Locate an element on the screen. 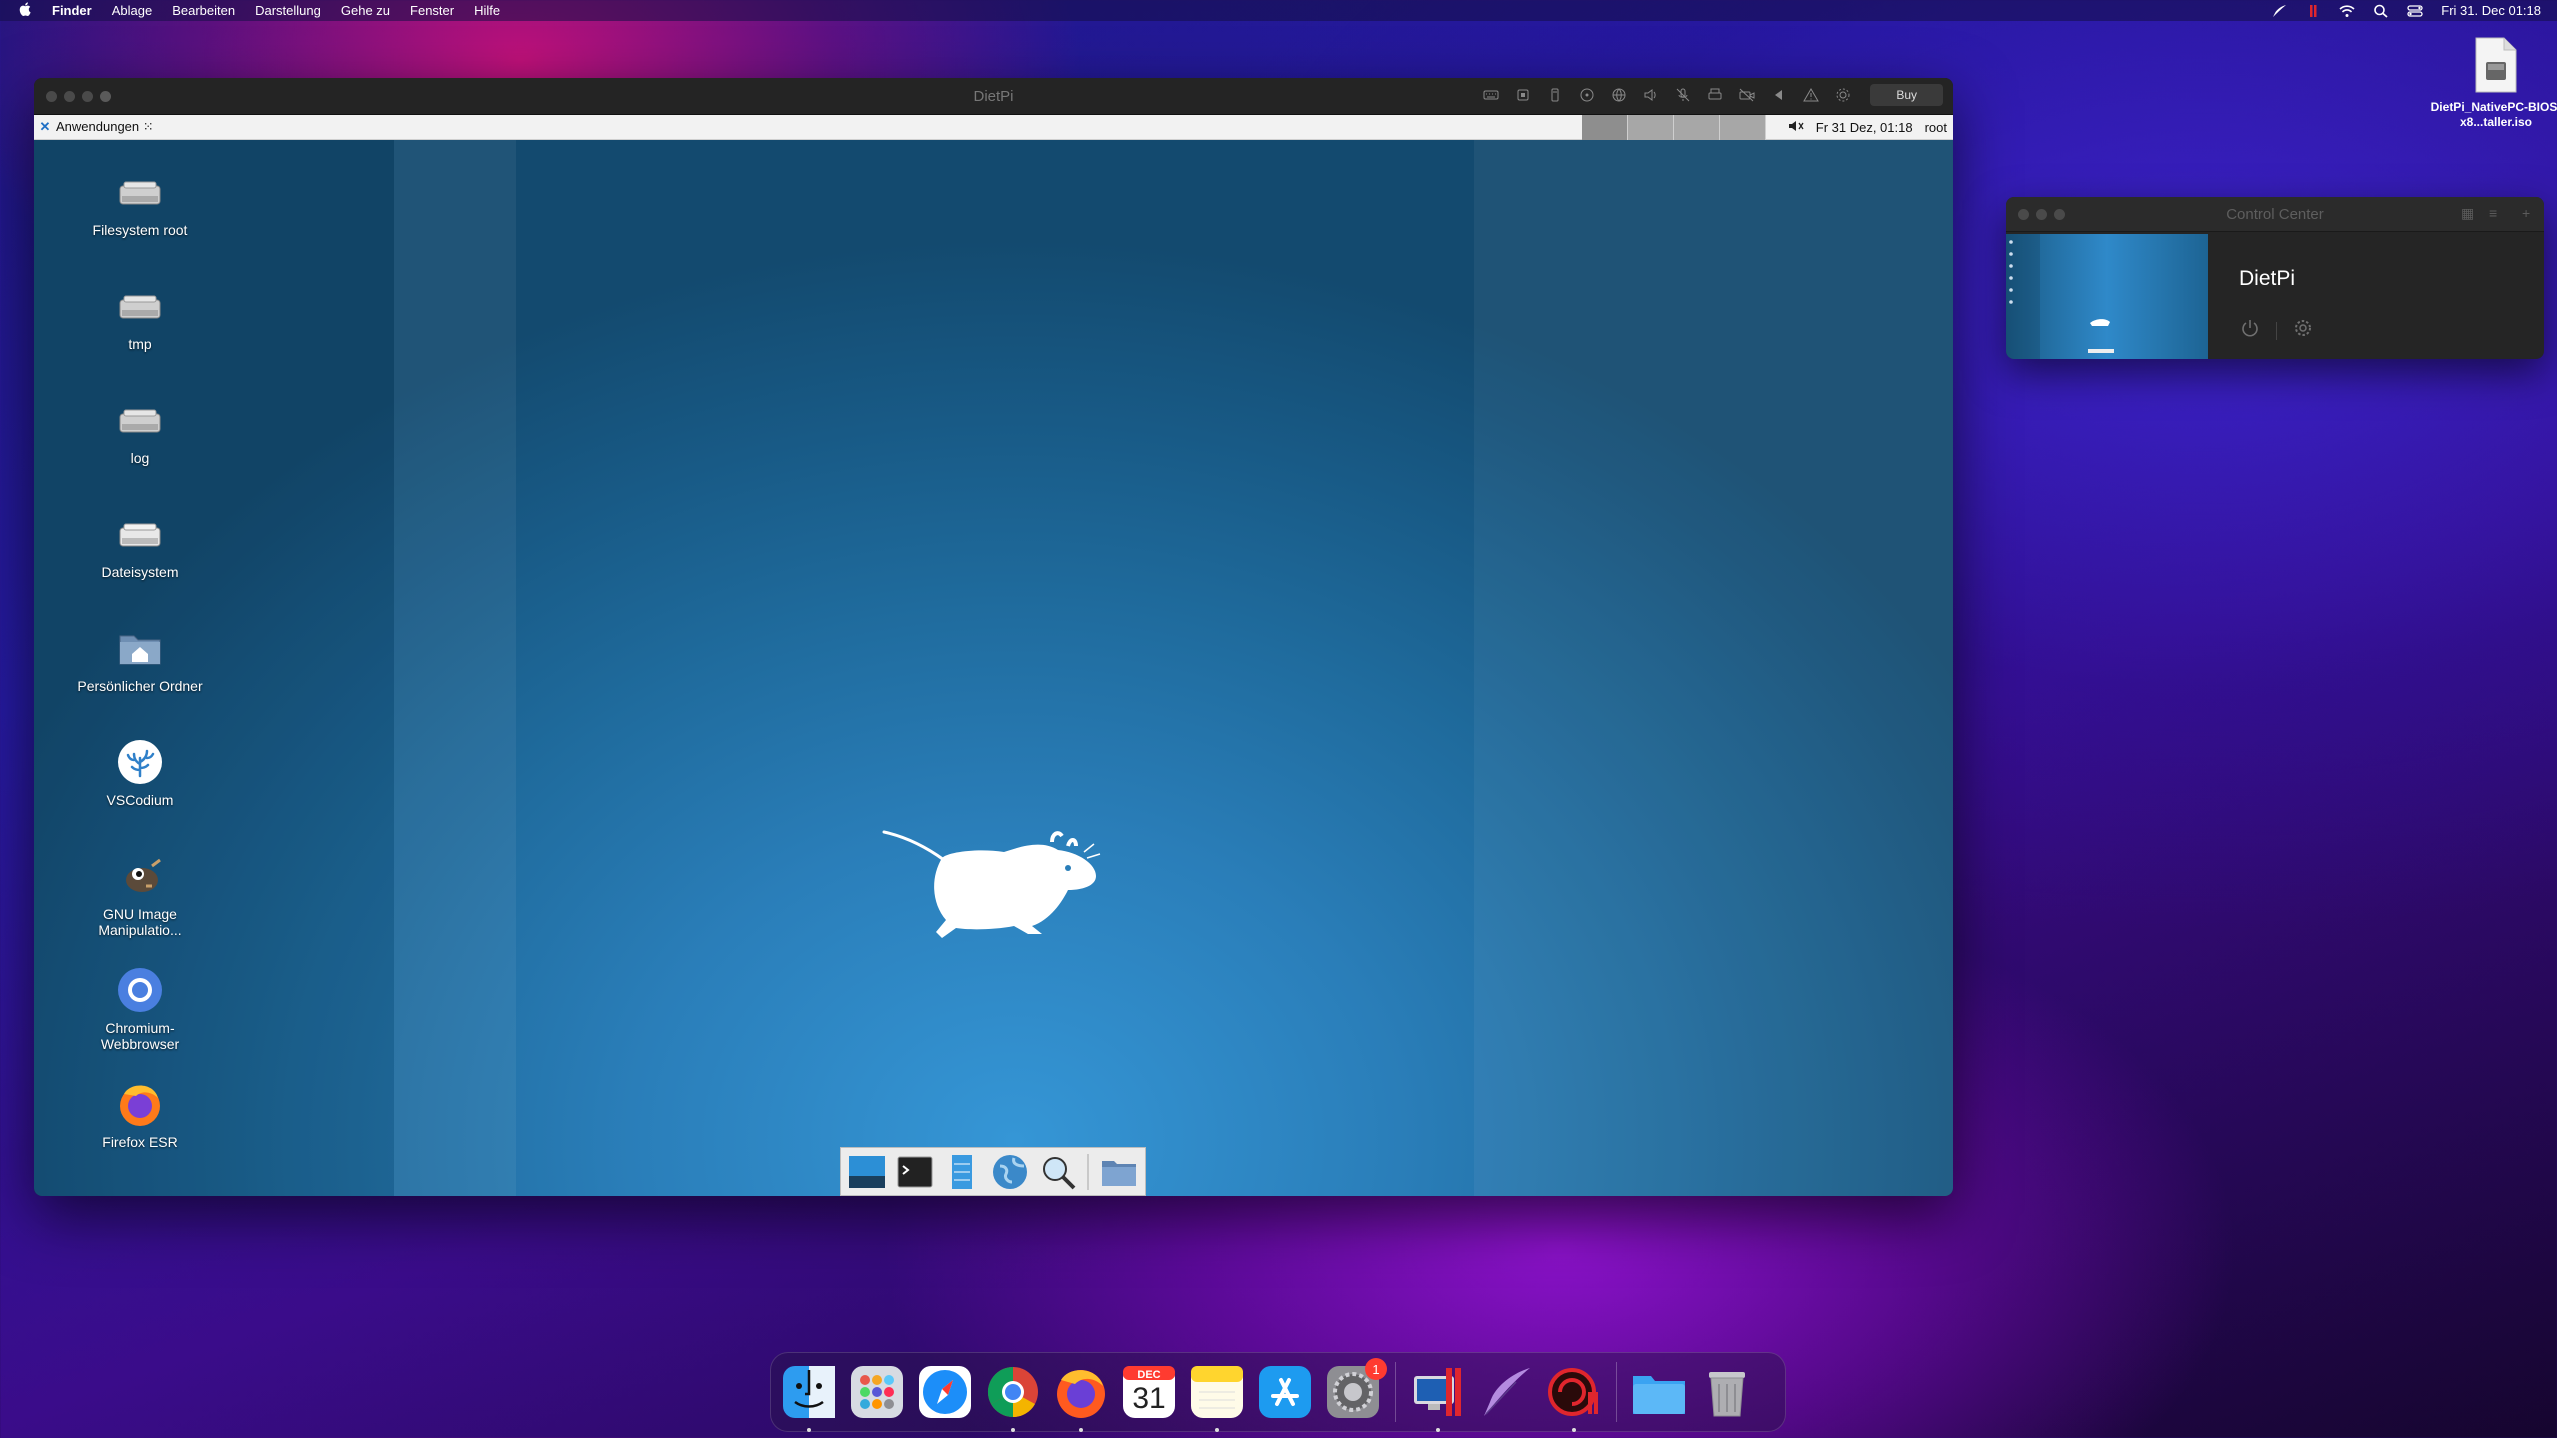 The height and width of the screenshot is (1438, 2557). desktop-icon-tmp: tmp is located at coordinates (140, 317).